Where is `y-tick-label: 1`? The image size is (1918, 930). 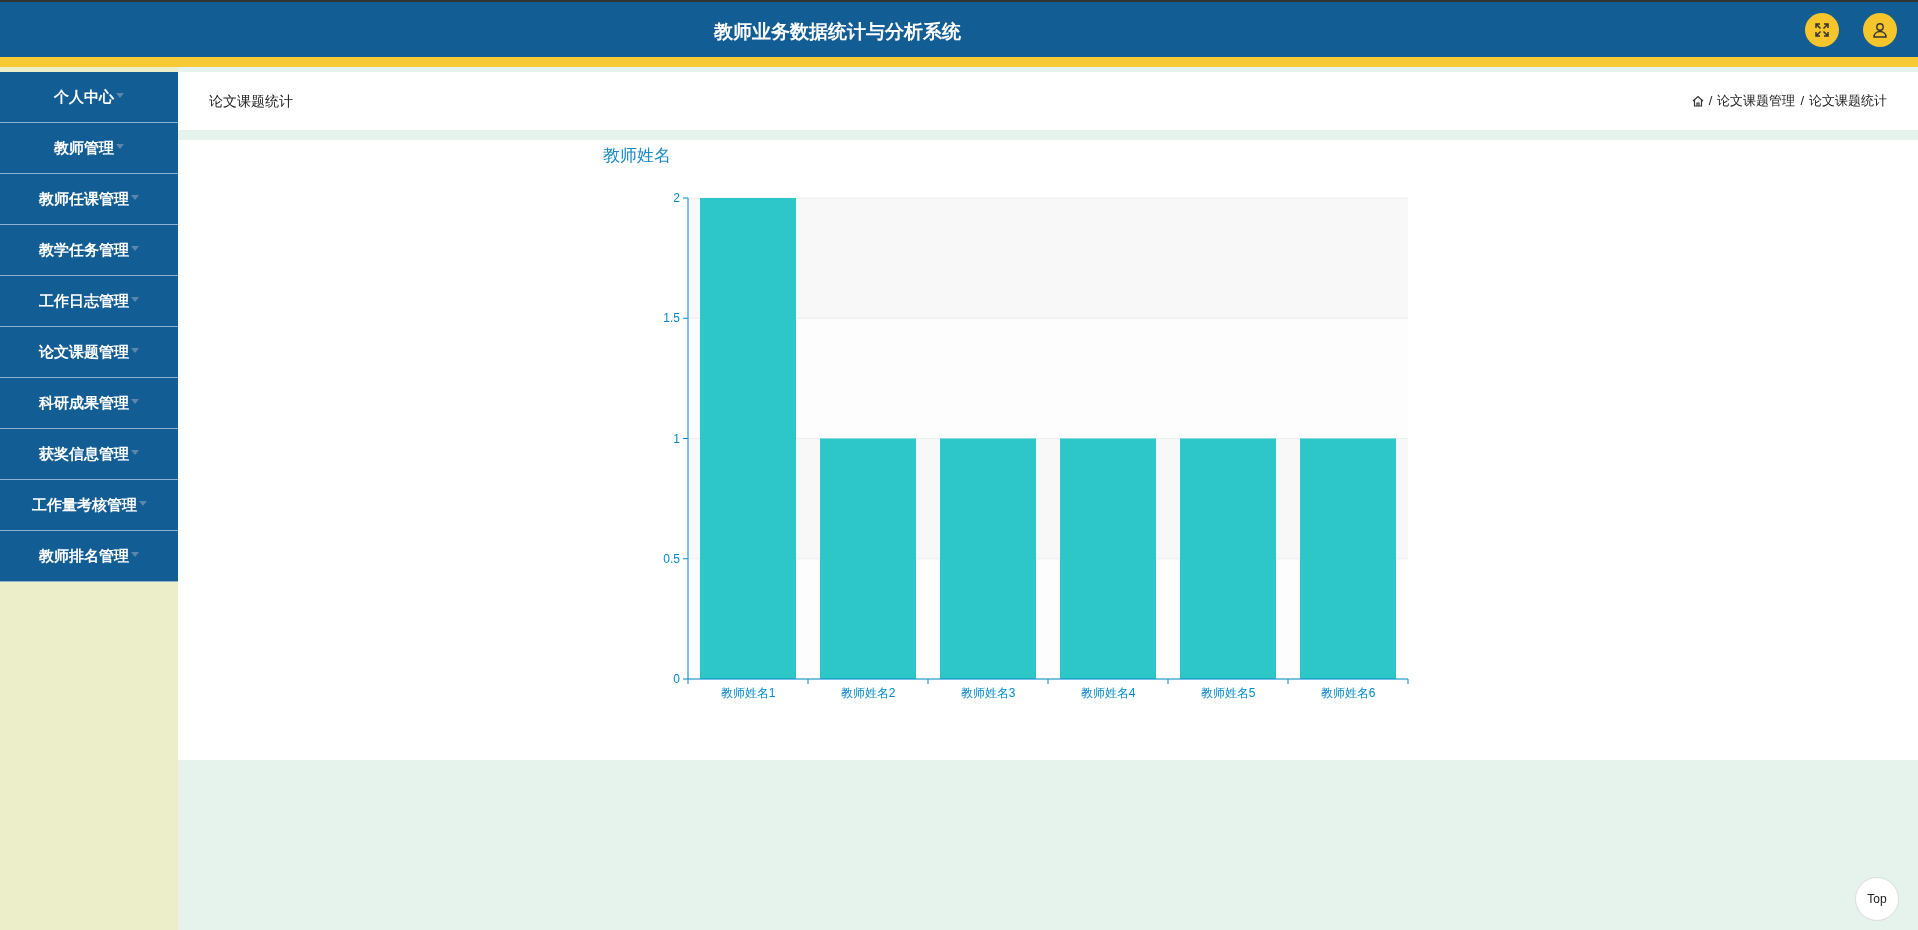
y-tick-label: 1 is located at coordinates (676, 438).